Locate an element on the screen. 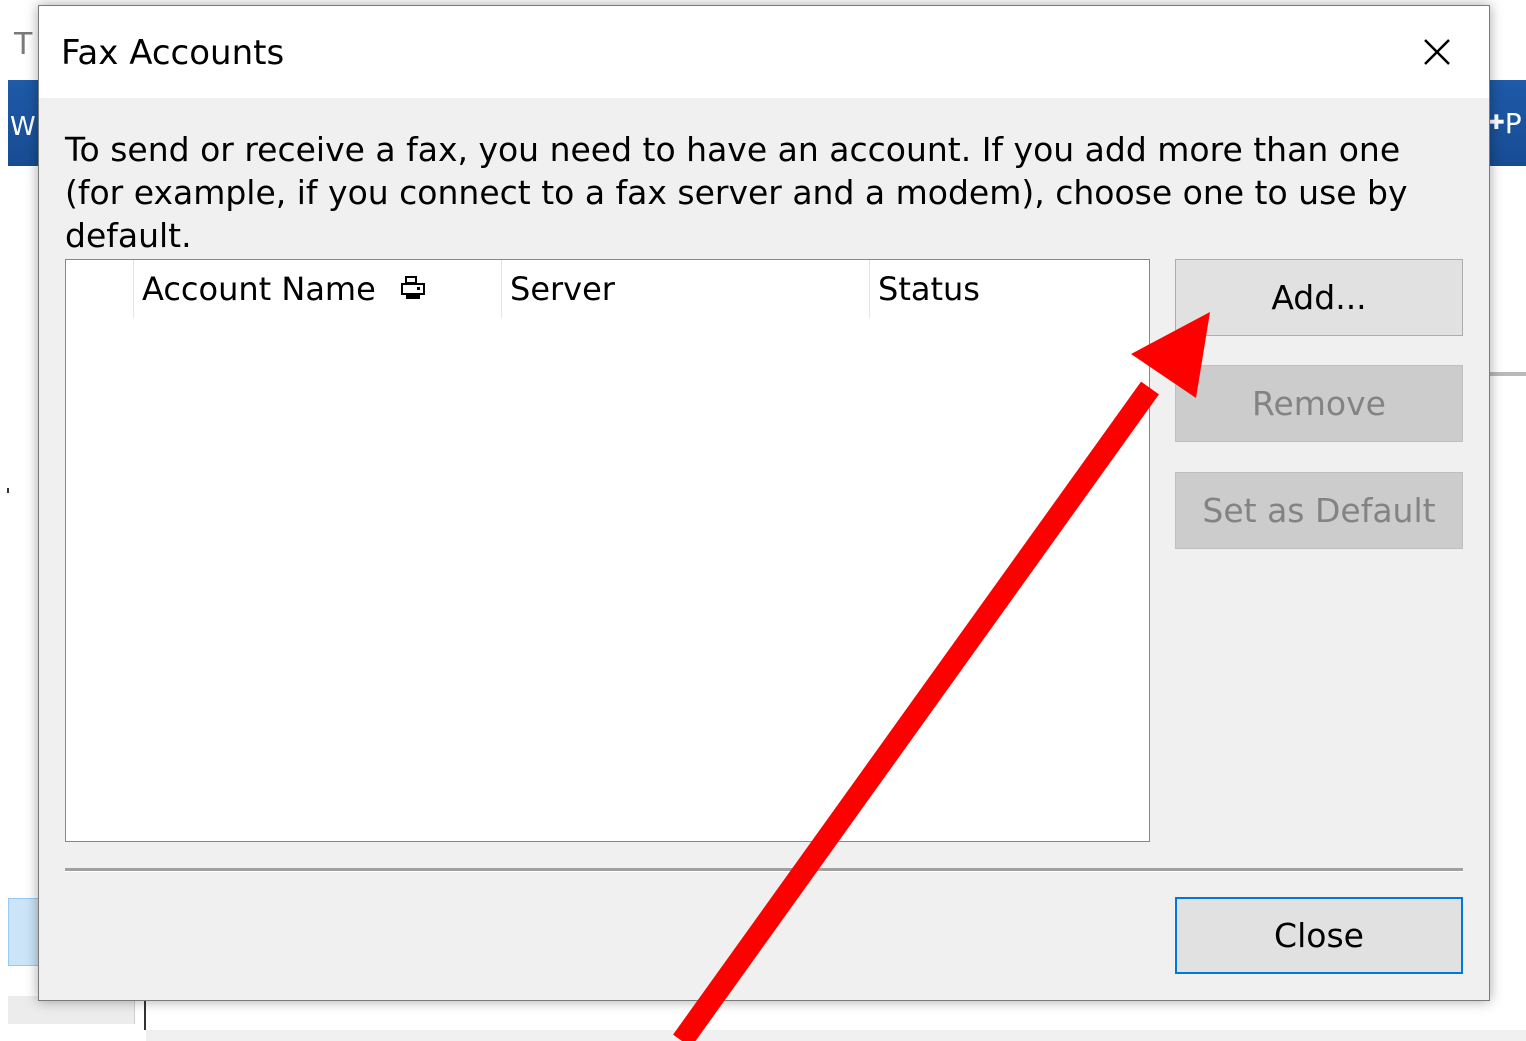  background-splitter is located at coordinates (145, 1015).